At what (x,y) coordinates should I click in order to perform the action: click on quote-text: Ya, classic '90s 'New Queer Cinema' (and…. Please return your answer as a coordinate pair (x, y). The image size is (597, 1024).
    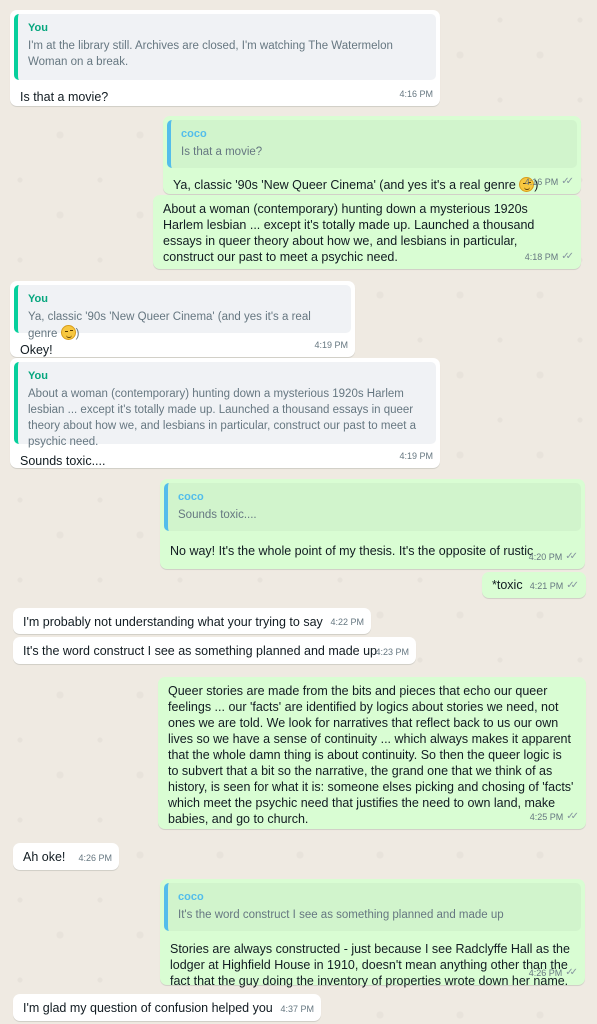
    Looking at the image, I should click on (185, 325).